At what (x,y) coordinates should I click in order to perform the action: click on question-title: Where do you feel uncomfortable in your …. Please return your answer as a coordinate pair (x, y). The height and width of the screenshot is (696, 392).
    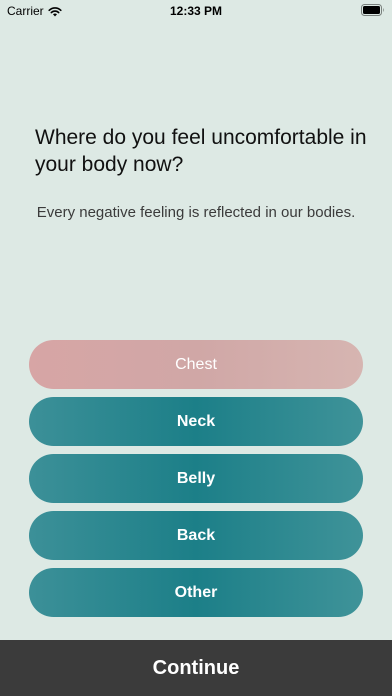
    Looking at the image, I should click on (201, 151).